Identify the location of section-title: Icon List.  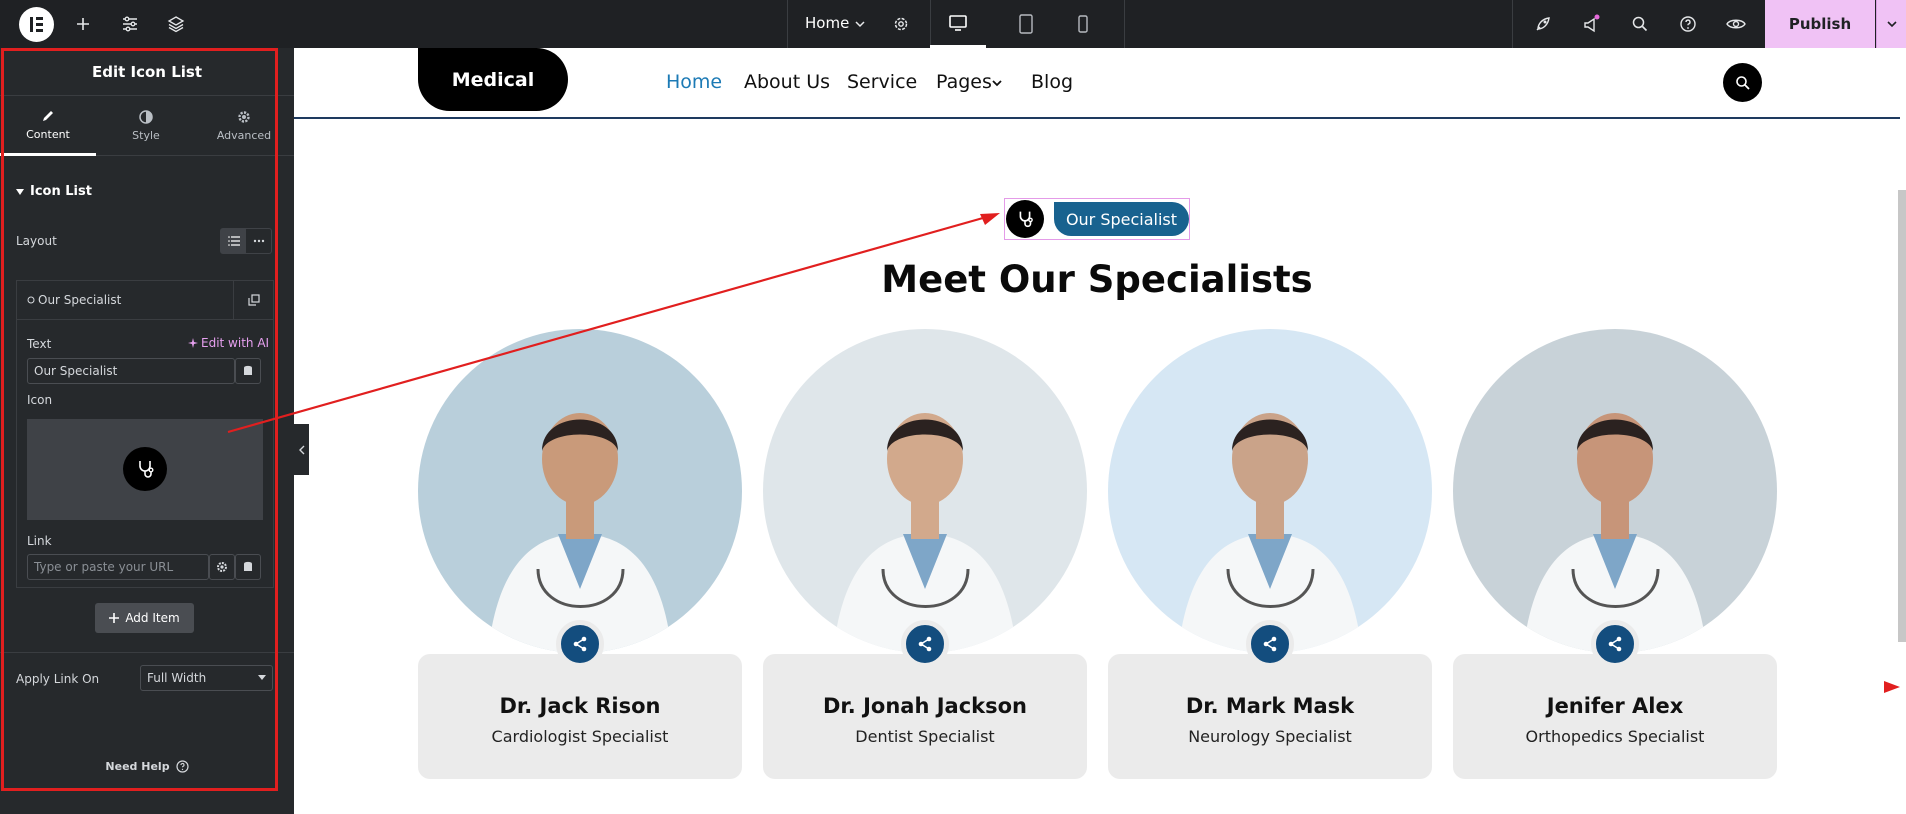
(61, 191).